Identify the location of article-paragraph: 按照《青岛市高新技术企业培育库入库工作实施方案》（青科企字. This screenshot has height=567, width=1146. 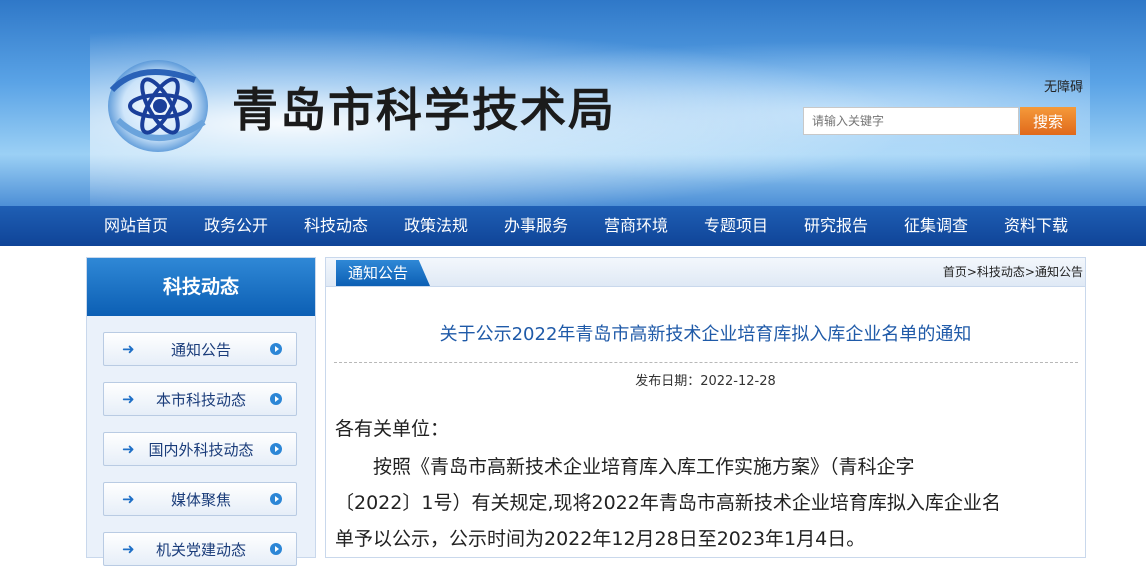
(625, 467).